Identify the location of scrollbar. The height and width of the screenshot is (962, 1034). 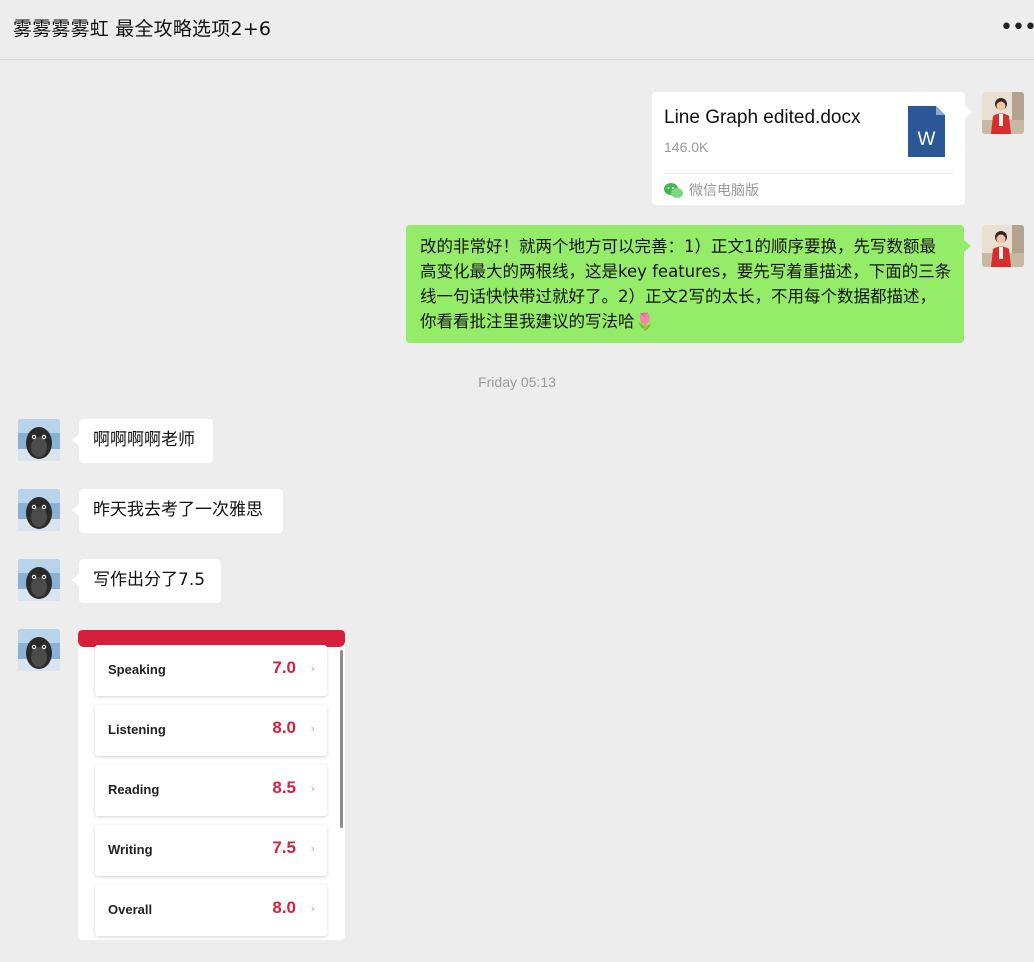
(341, 739).